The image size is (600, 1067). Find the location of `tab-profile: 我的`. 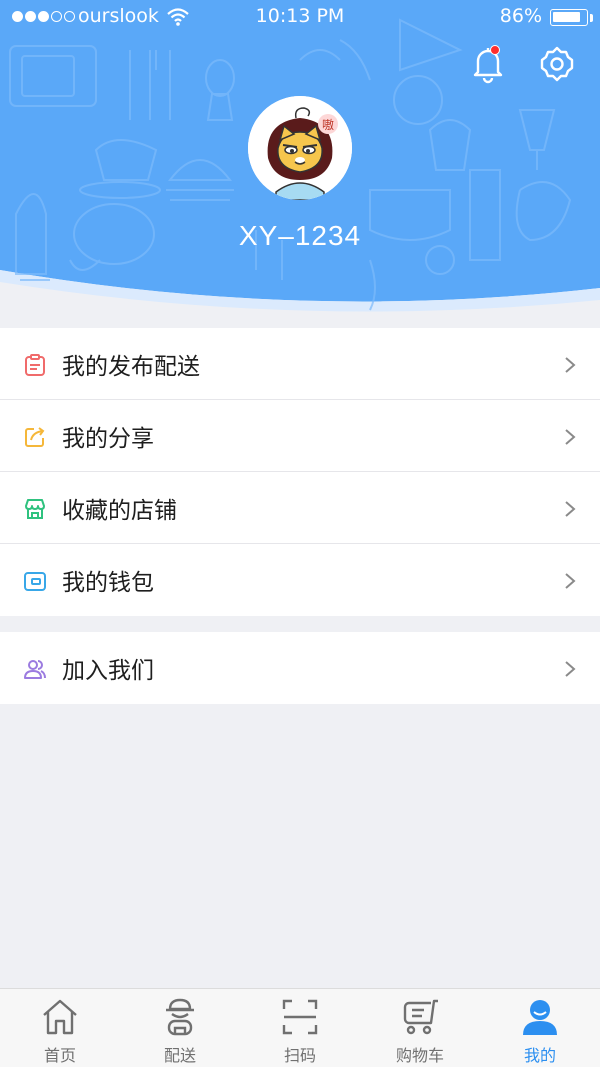

tab-profile: 我的 is located at coordinates (540, 1028).